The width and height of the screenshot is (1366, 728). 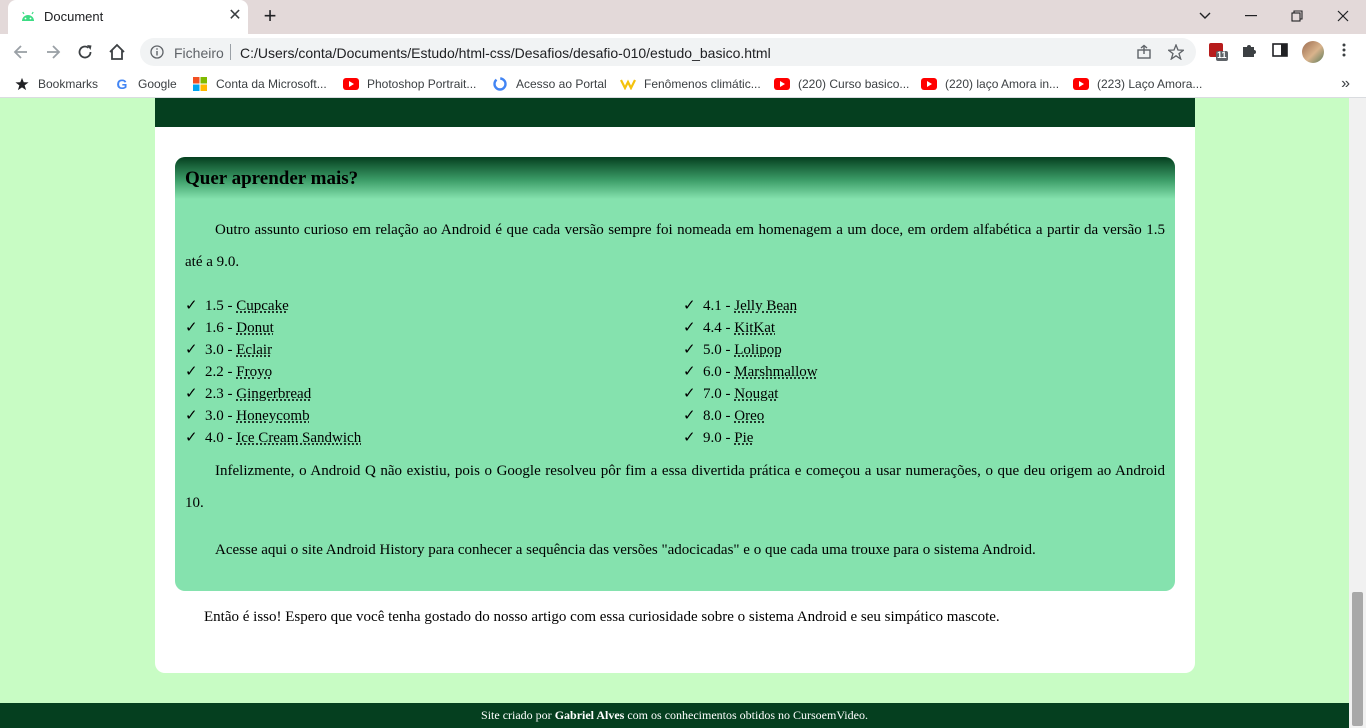 What do you see at coordinates (1282, 52) in the screenshot?
I see `side-panel-icon` at bounding box center [1282, 52].